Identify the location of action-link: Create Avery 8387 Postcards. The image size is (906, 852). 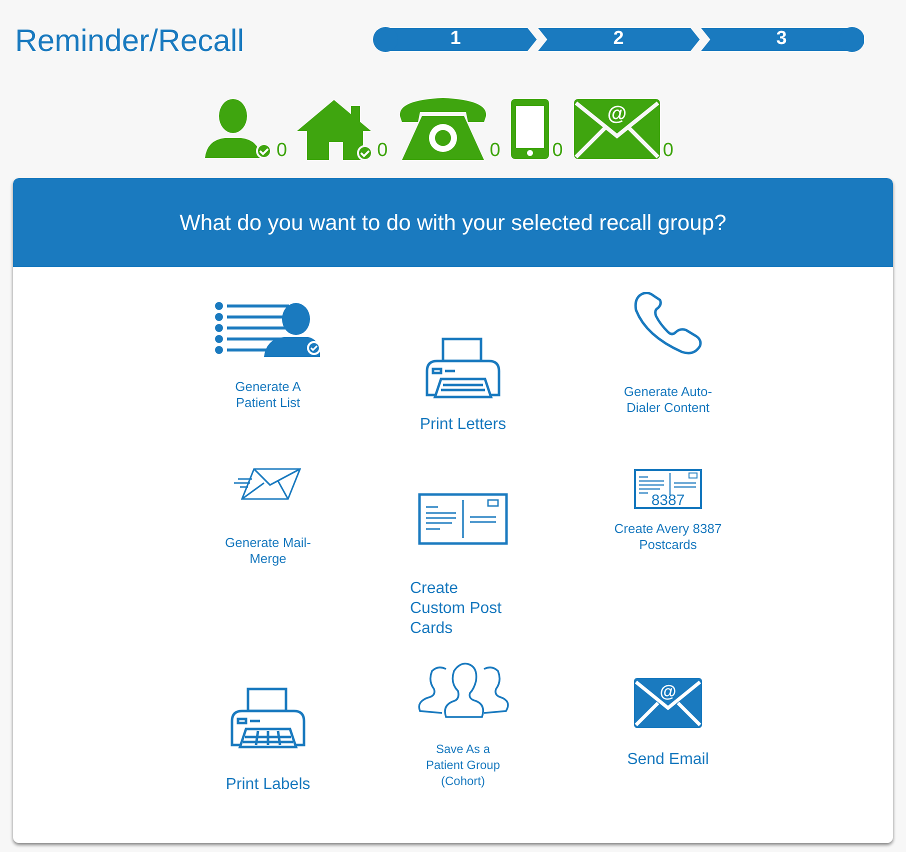
(668, 537).